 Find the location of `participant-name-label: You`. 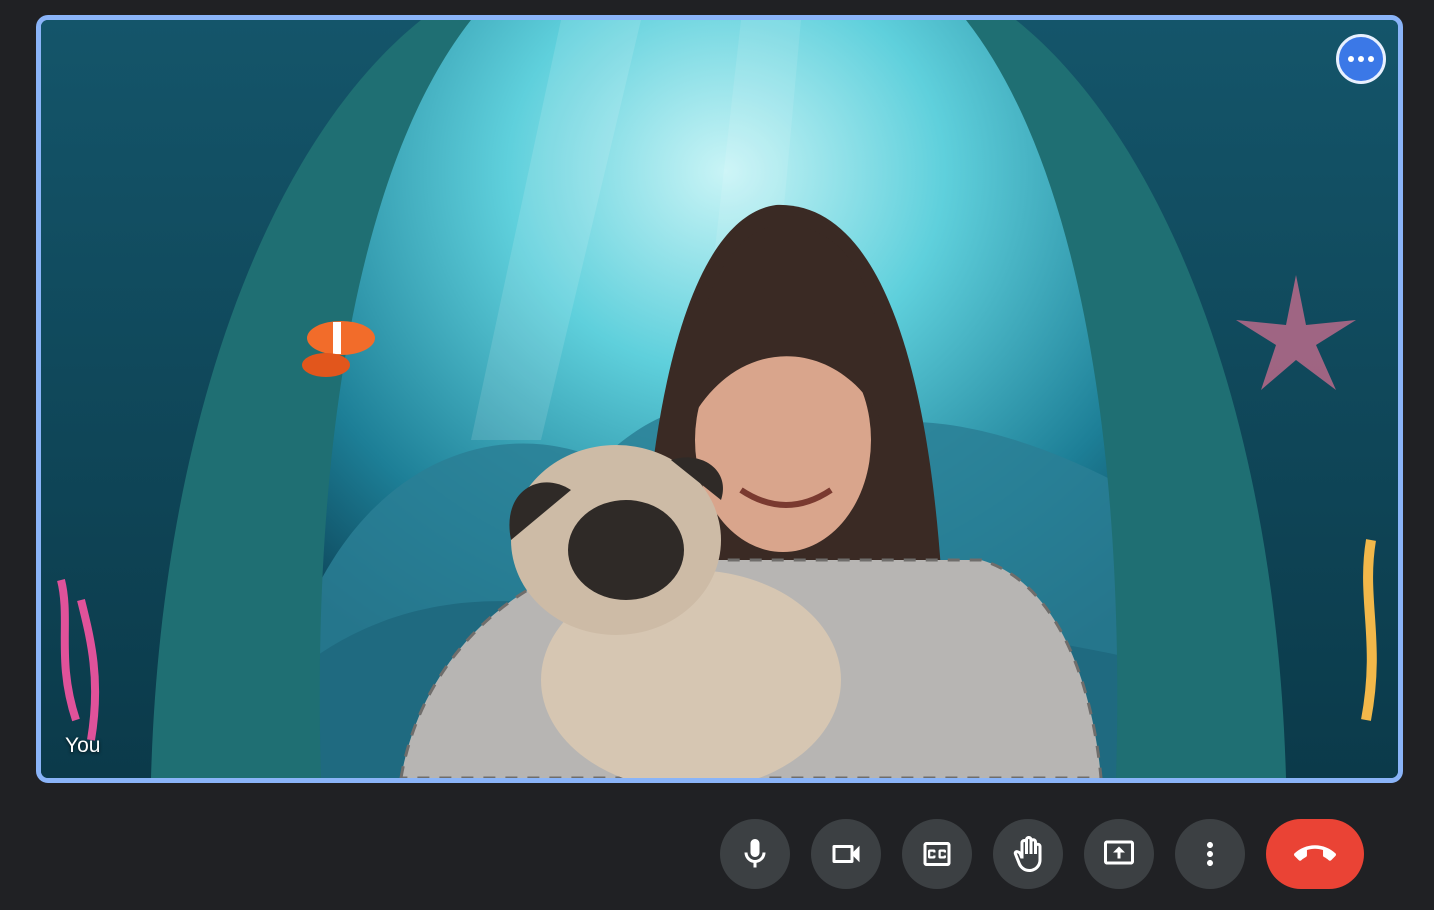

participant-name-label: You is located at coordinates (83, 745).